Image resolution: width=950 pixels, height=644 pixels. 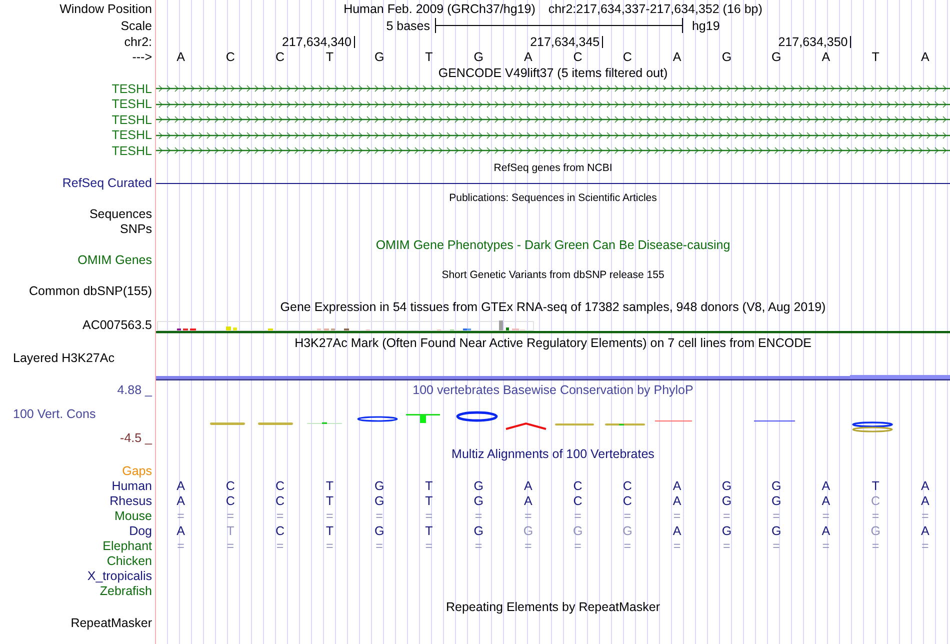 What do you see at coordinates (115, 260) in the screenshot?
I see `track-label: OMIM Genes` at bounding box center [115, 260].